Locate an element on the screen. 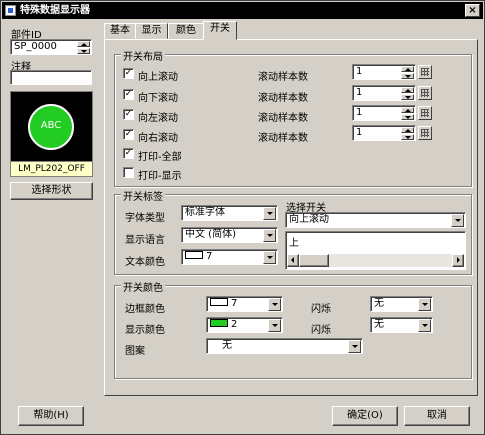 This screenshot has width=485, height=435. tab-basic: 基本 is located at coordinates (120, 31).